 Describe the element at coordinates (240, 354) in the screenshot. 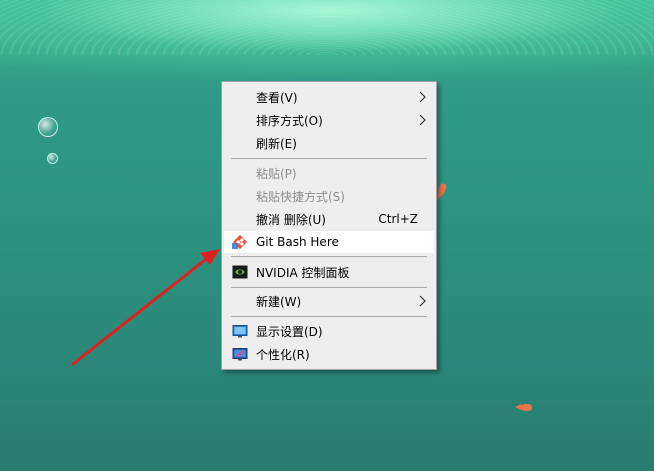

I see `personalize-icon` at that location.